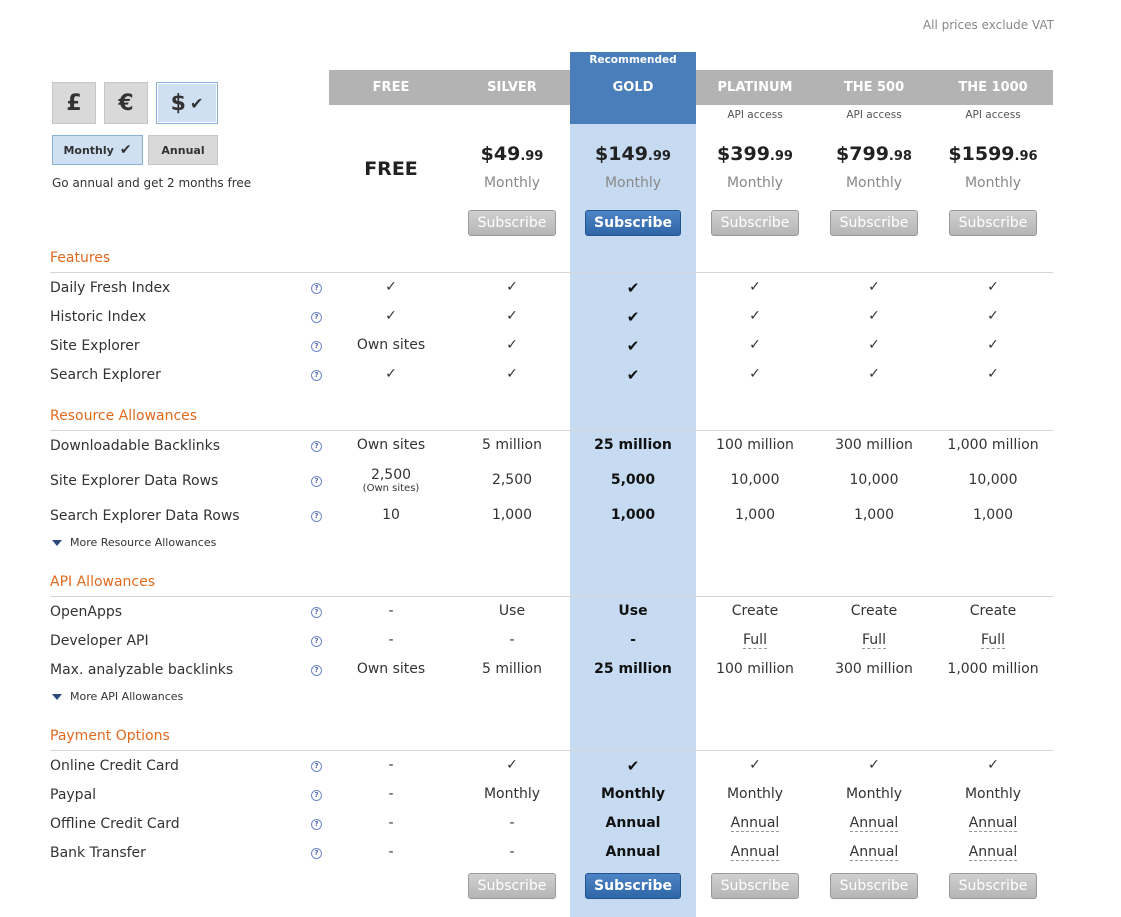  I want to click on price-period: Monthly, so click(512, 183).